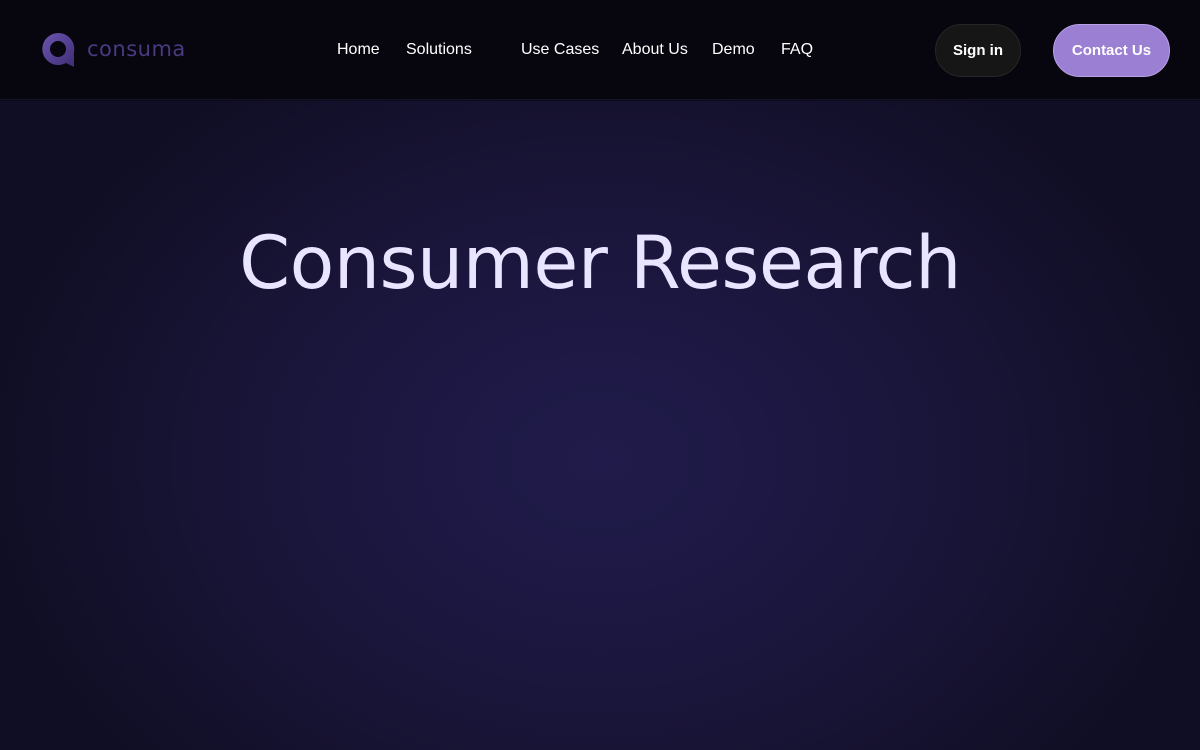 This screenshot has height=750, width=1200. Describe the element at coordinates (978, 50) in the screenshot. I see `sign-in-button: Sign in` at that location.